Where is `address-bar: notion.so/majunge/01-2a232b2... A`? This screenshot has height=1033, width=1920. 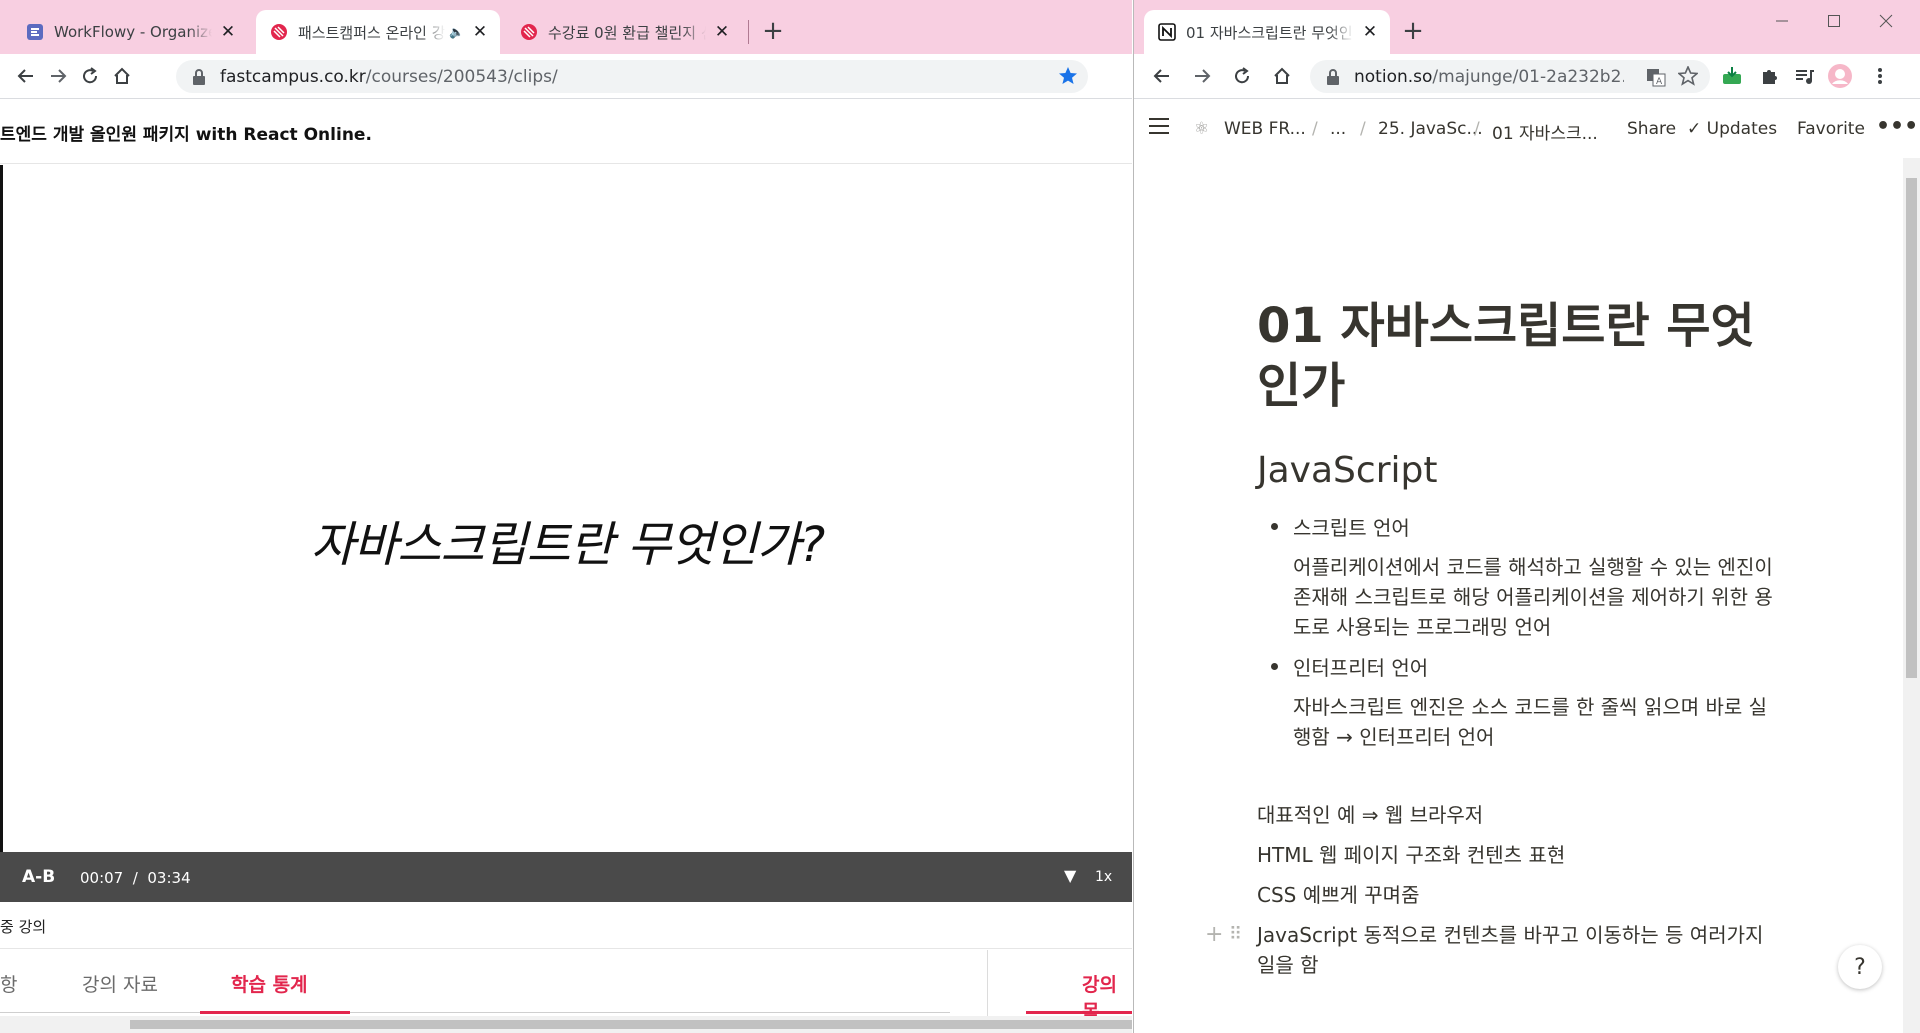
address-bar: notion.so/majunge/01-2a232b2... A is located at coordinates (1510, 76).